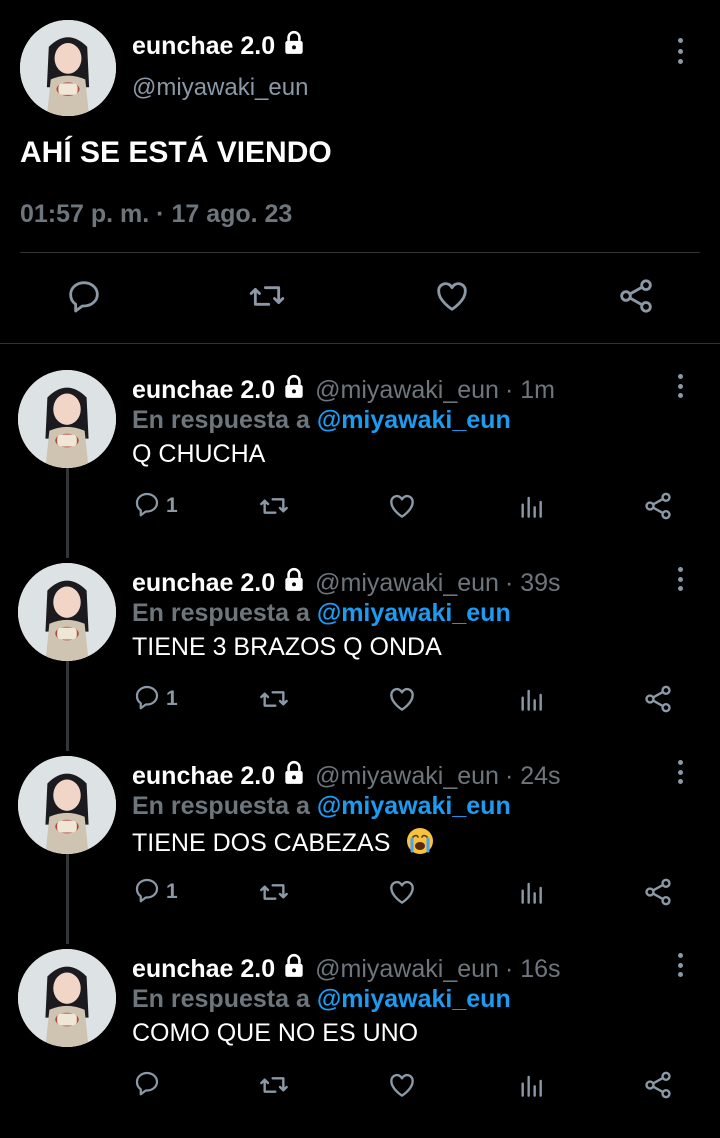  What do you see at coordinates (420, 844) in the screenshot?
I see `crying-face-emoji-icon` at bounding box center [420, 844].